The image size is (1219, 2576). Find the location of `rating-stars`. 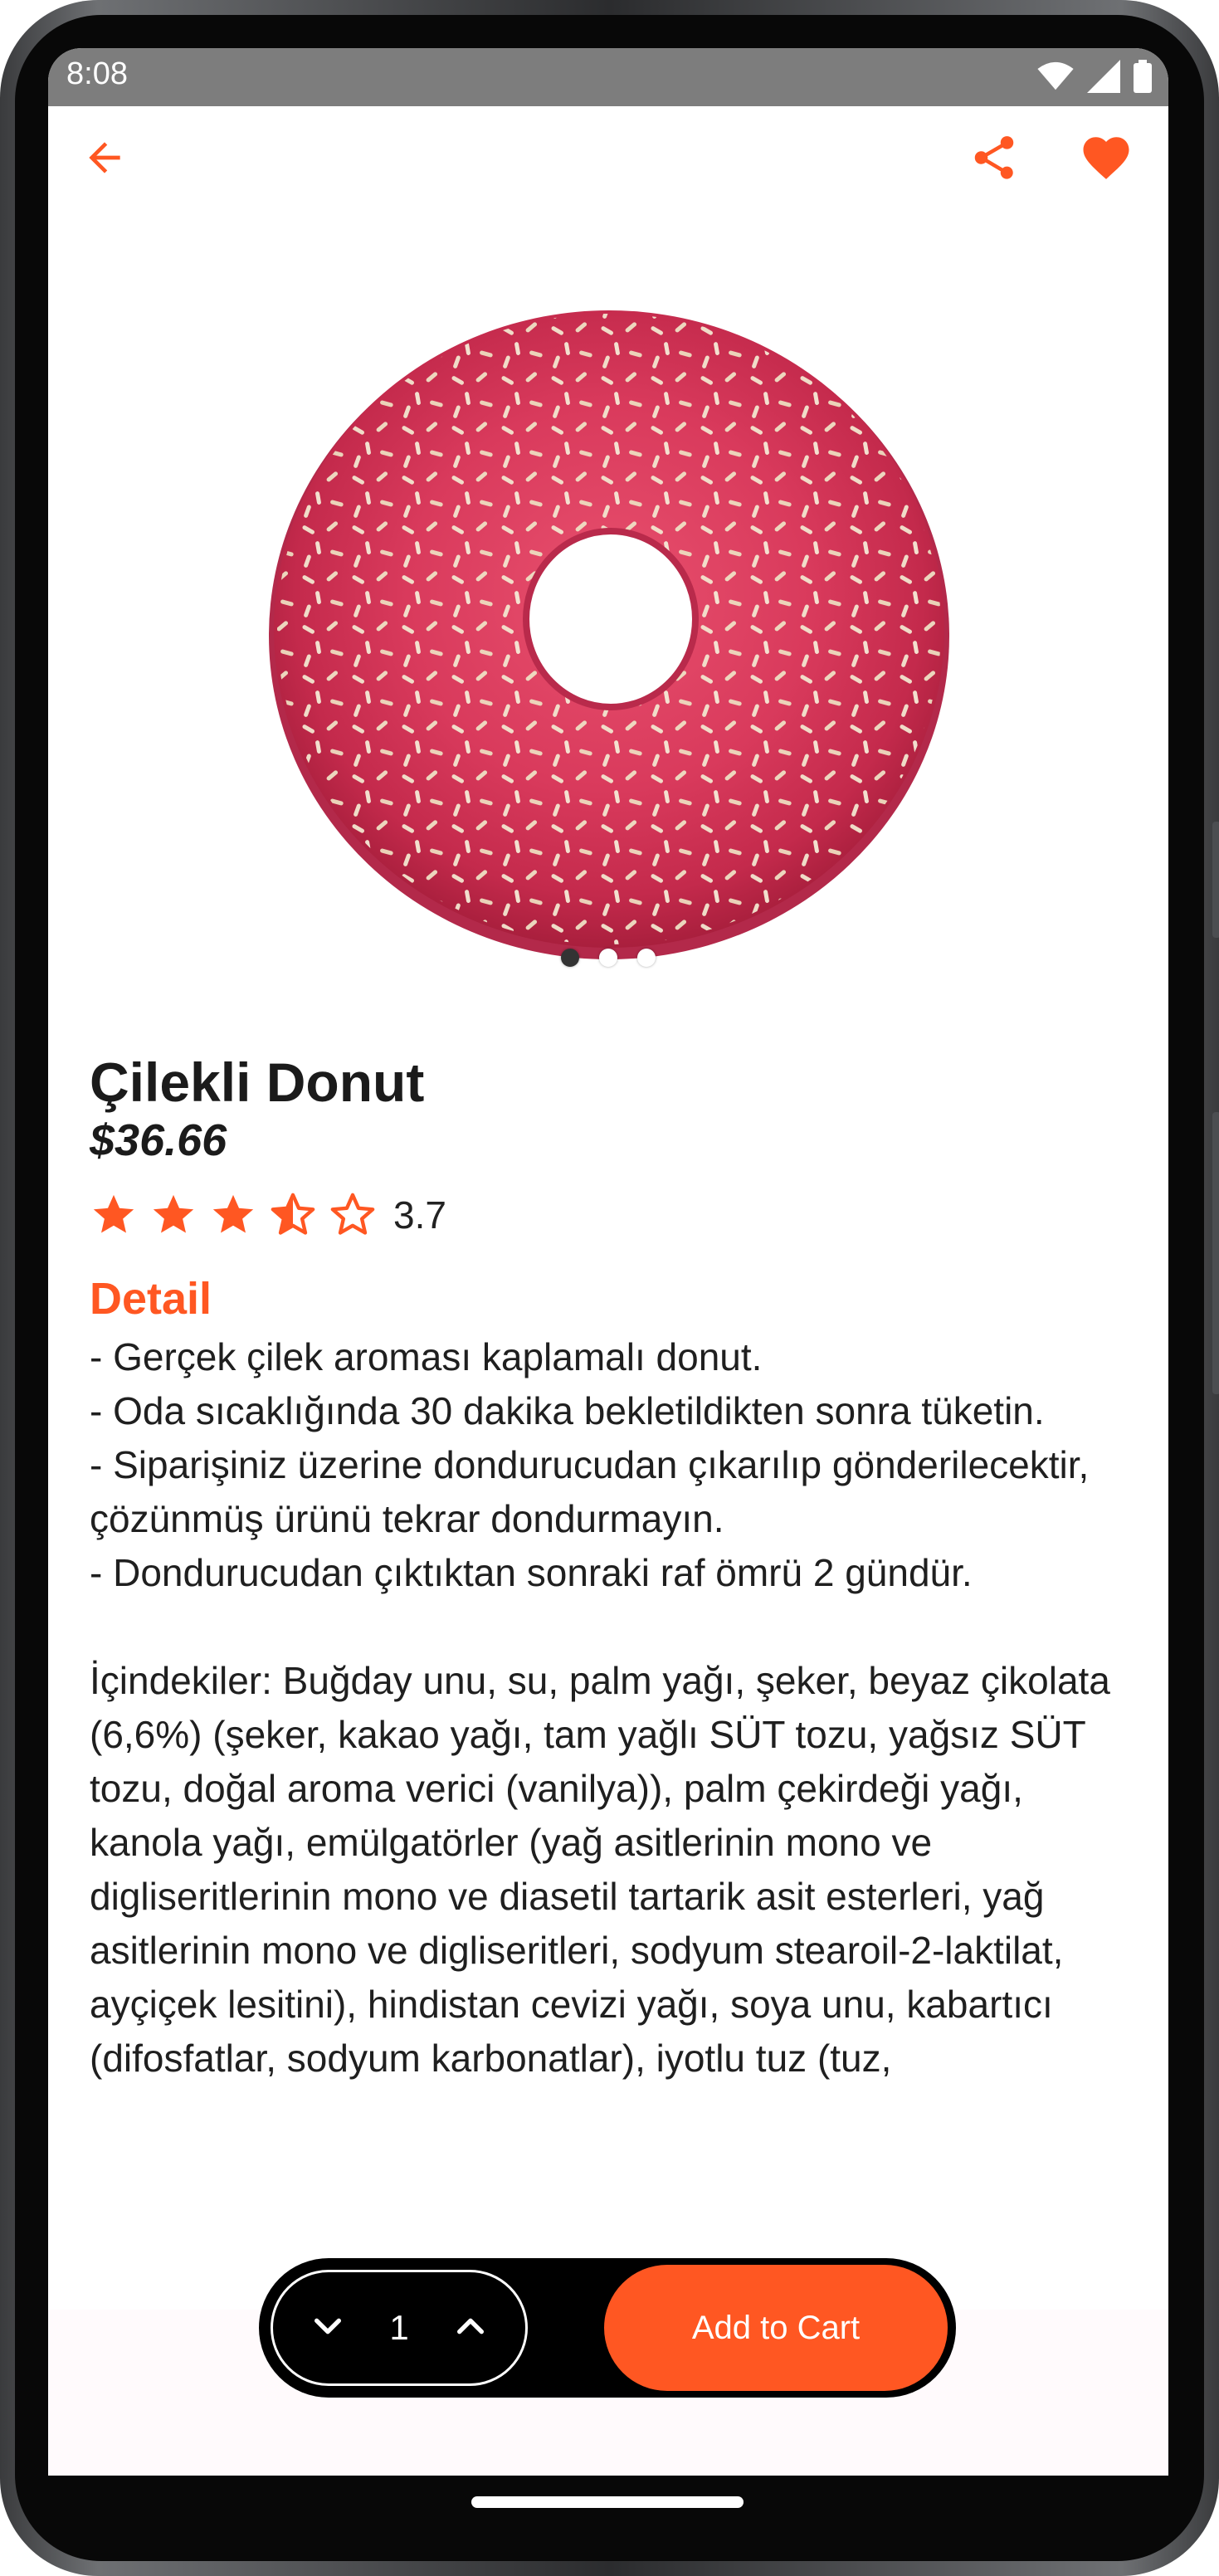

rating-stars is located at coordinates (234, 1215).